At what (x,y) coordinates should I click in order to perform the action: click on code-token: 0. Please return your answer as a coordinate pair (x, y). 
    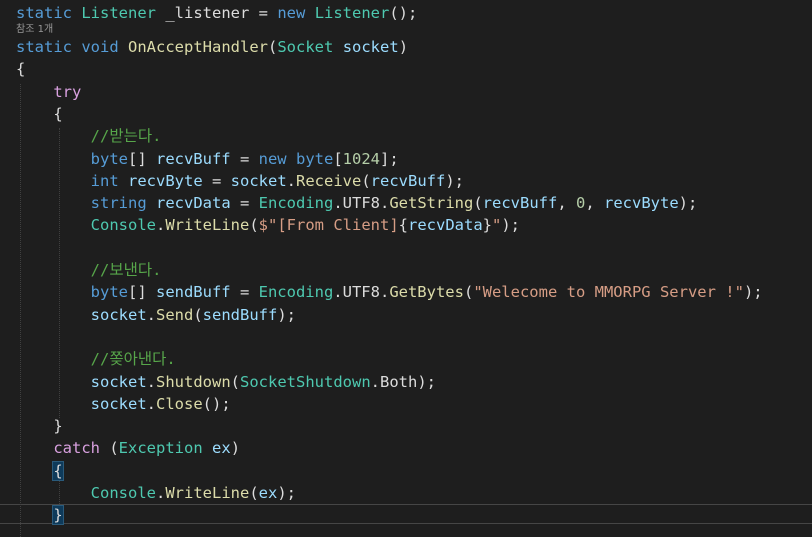
    Looking at the image, I should click on (581, 203).